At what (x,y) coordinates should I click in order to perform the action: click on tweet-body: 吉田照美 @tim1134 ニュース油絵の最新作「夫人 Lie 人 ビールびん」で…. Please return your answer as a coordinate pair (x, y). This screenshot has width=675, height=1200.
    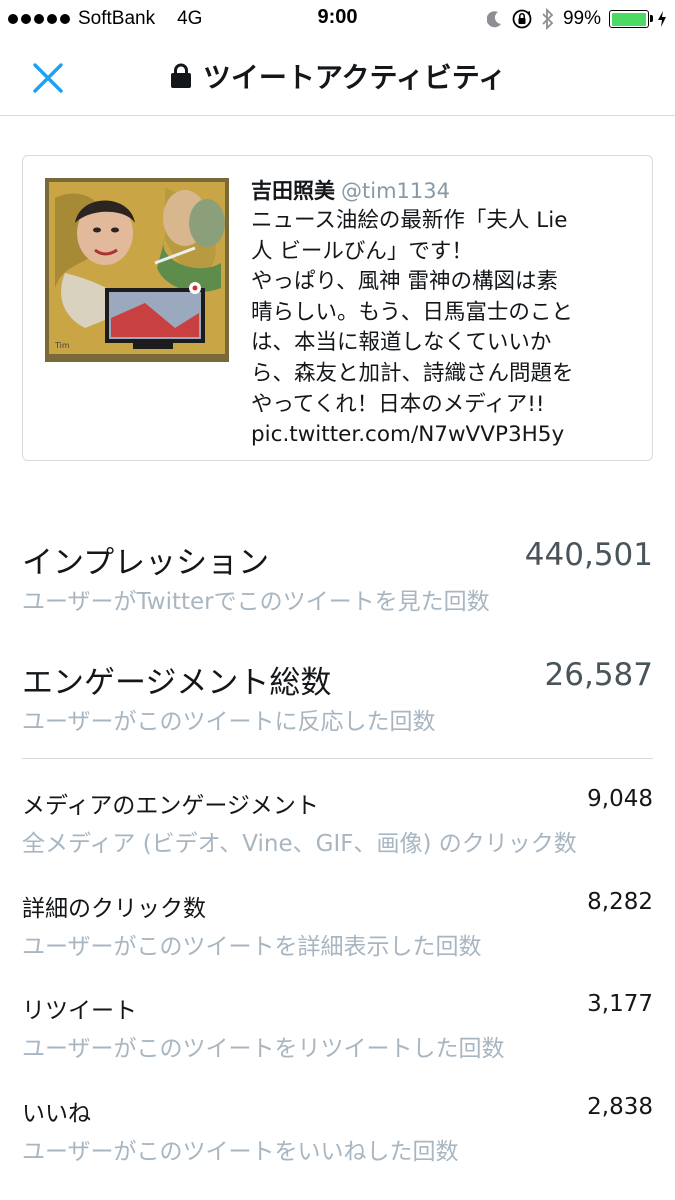
    Looking at the image, I should click on (446, 313).